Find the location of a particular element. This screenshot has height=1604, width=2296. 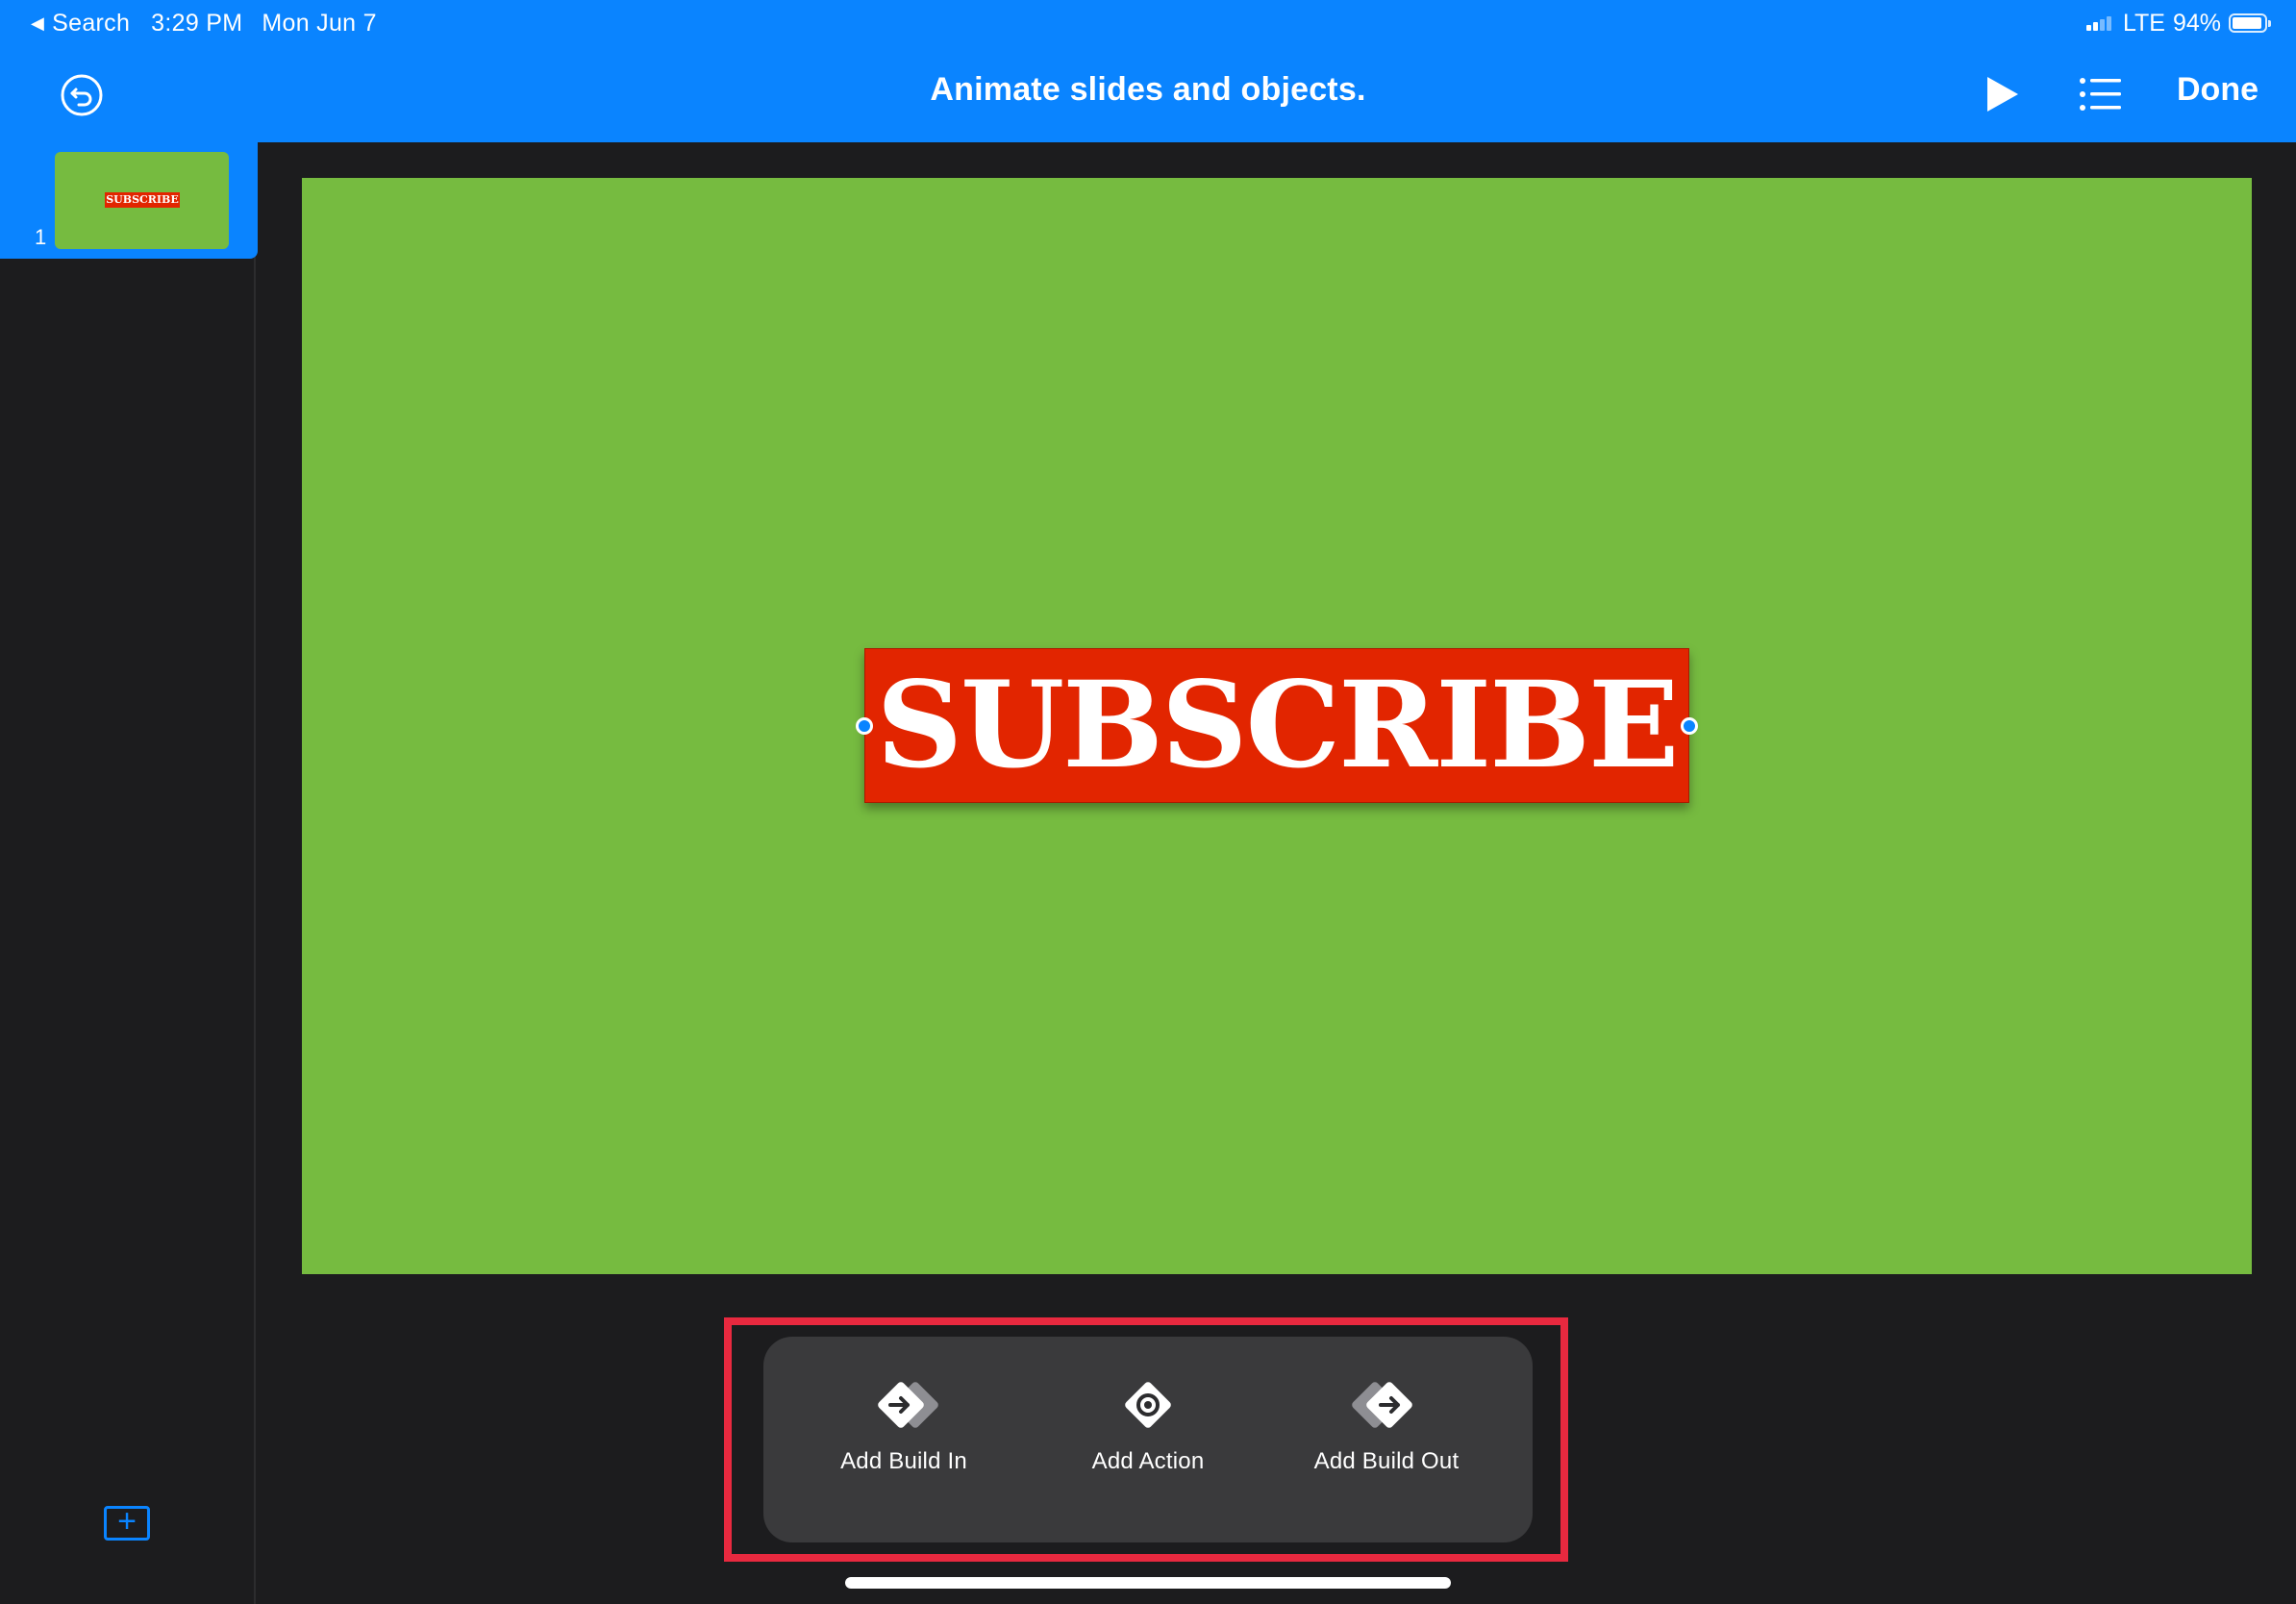

status-bar-right: LTE 94% is located at coordinates (2178, 23).